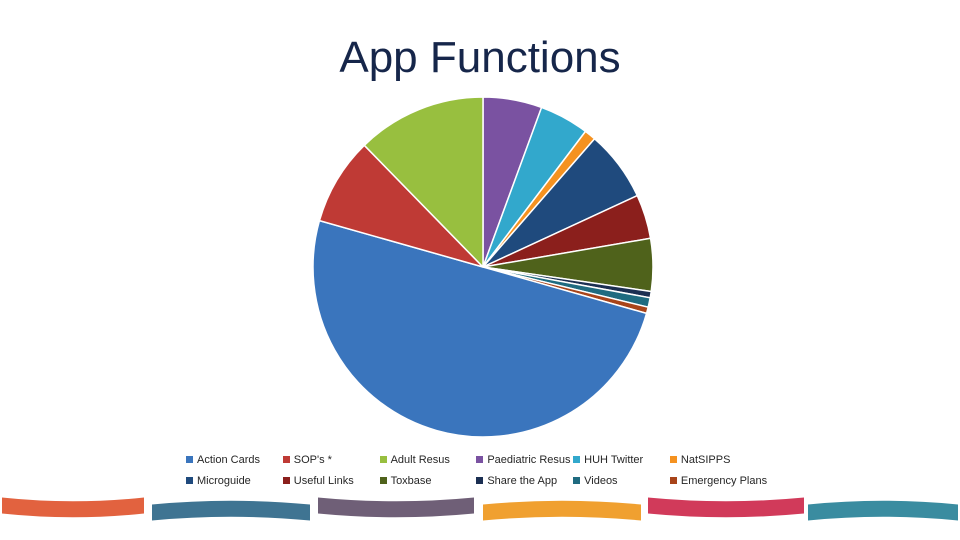 The width and height of the screenshot is (960, 540). What do you see at coordinates (396, 507) in the screenshot?
I see `bar-purple` at bounding box center [396, 507].